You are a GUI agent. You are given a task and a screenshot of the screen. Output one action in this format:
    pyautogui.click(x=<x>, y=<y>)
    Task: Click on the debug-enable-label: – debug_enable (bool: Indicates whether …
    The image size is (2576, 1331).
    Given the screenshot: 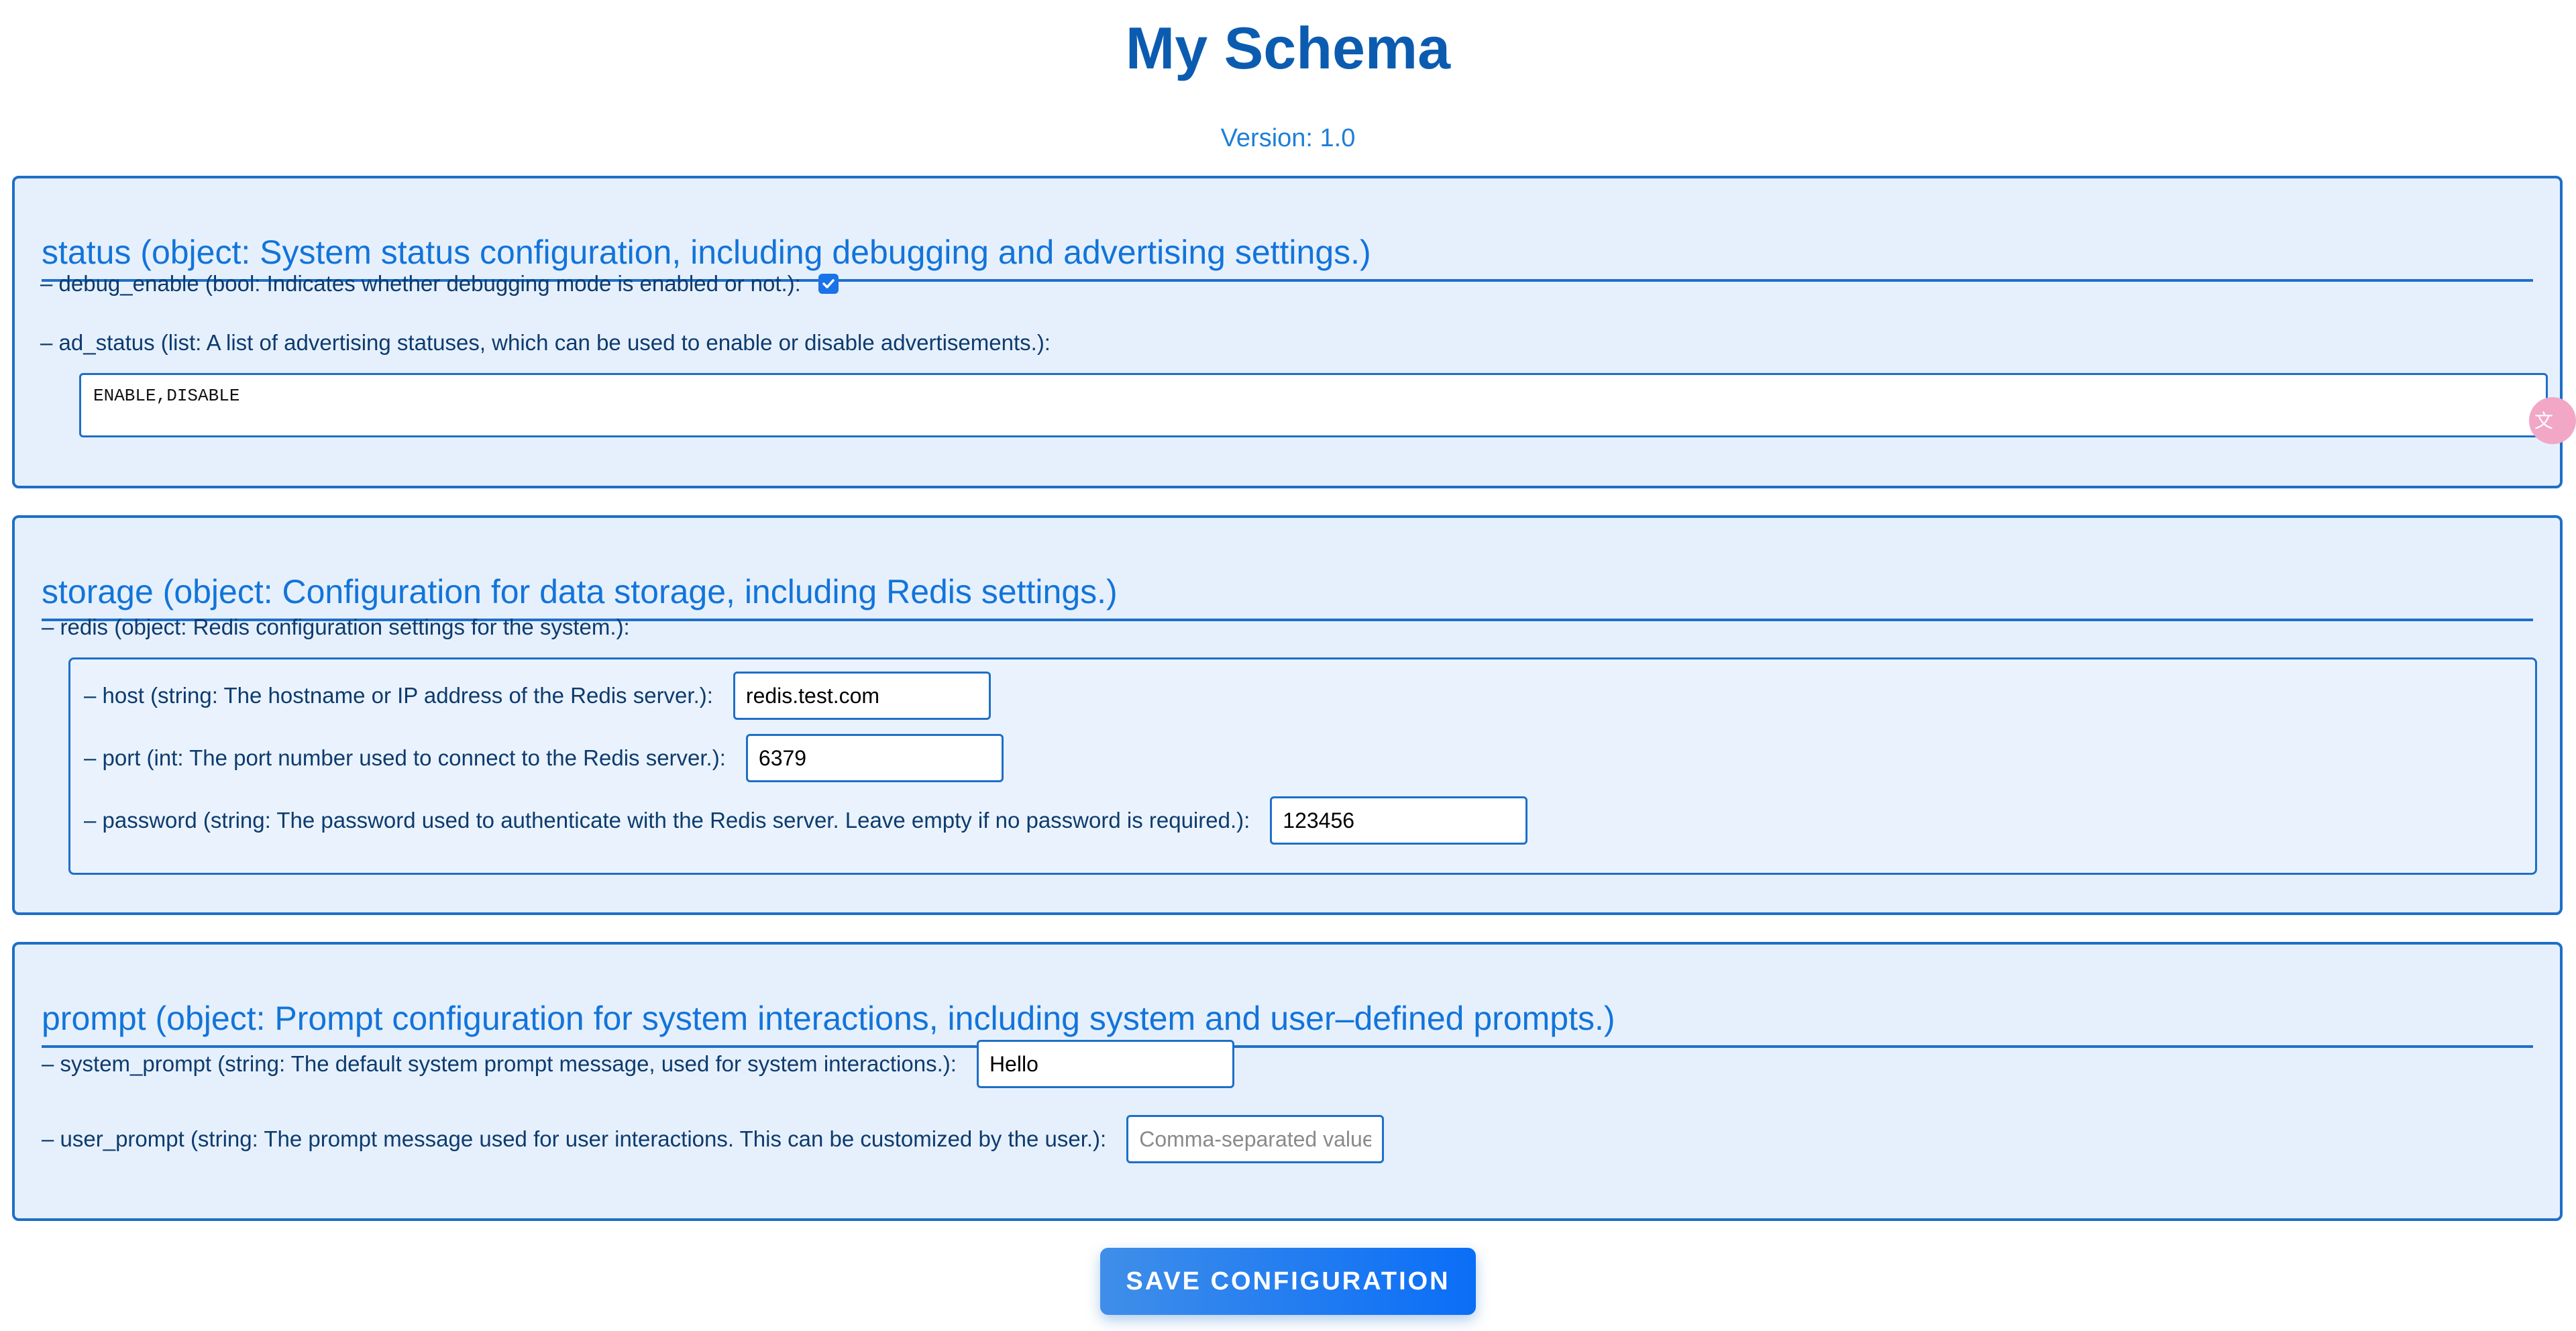 What is the action you would take?
    pyautogui.click(x=420, y=283)
    